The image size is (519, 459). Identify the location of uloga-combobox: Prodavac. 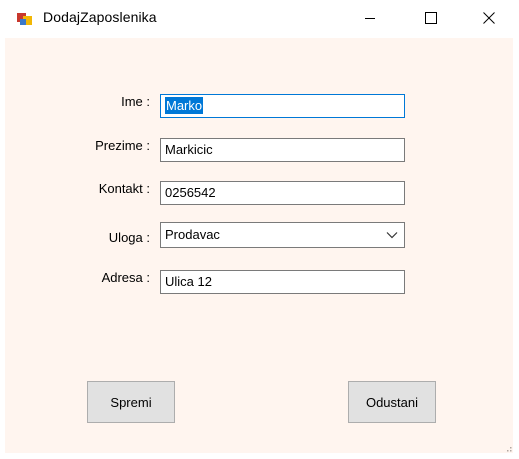
(282, 235).